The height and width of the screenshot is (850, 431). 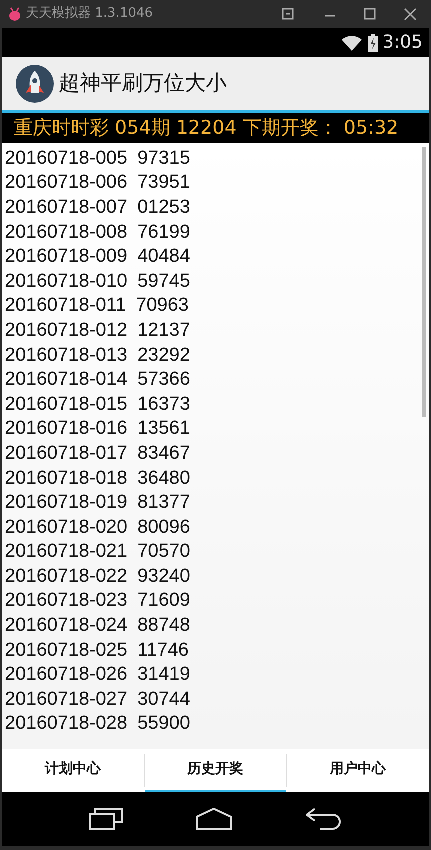 What do you see at coordinates (424, 282) in the screenshot?
I see `scrollbar` at bounding box center [424, 282].